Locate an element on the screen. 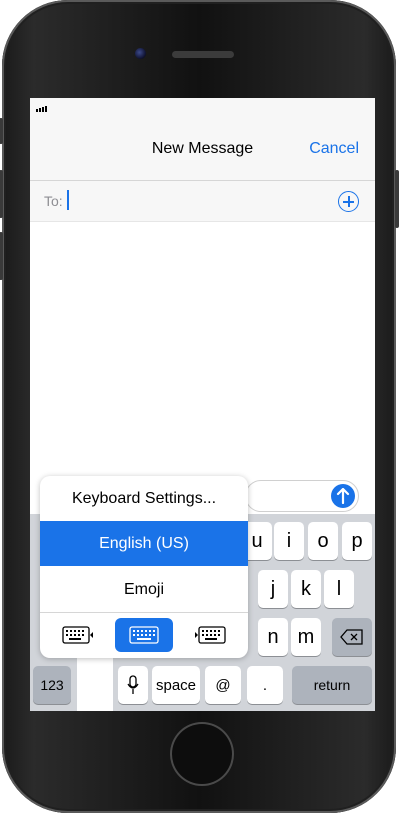 This screenshot has width=400, height=815. full-keyboard-button is located at coordinates (144, 635).